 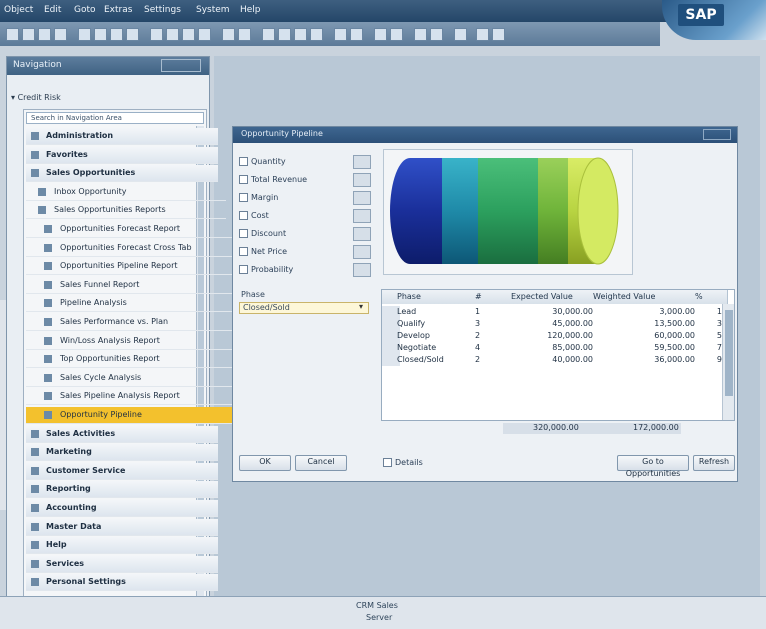 I want to click on menu-help: Help, so click(x=250, y=10).